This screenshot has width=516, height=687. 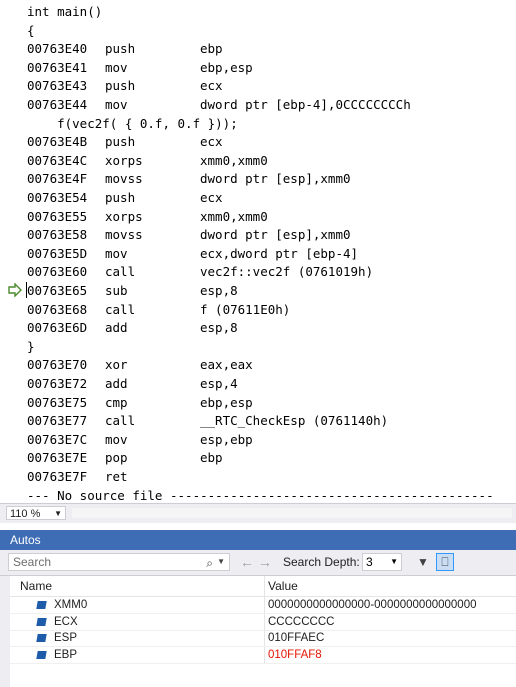 I want to click on asm-line: 00763E55 xorps xmm0,xmm0, so click(x=147, y=216).